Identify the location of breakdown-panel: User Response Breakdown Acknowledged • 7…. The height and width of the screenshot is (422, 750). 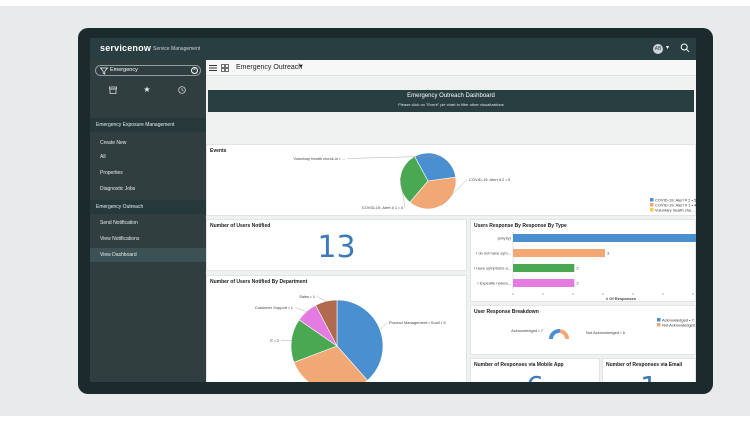
(583, 330).